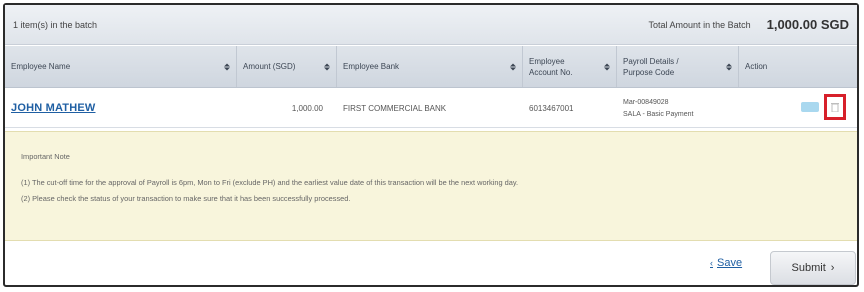  Describe the element at coordinates (726, 263) in the screenshot. I see `save-link: ‹ Save` at that location.